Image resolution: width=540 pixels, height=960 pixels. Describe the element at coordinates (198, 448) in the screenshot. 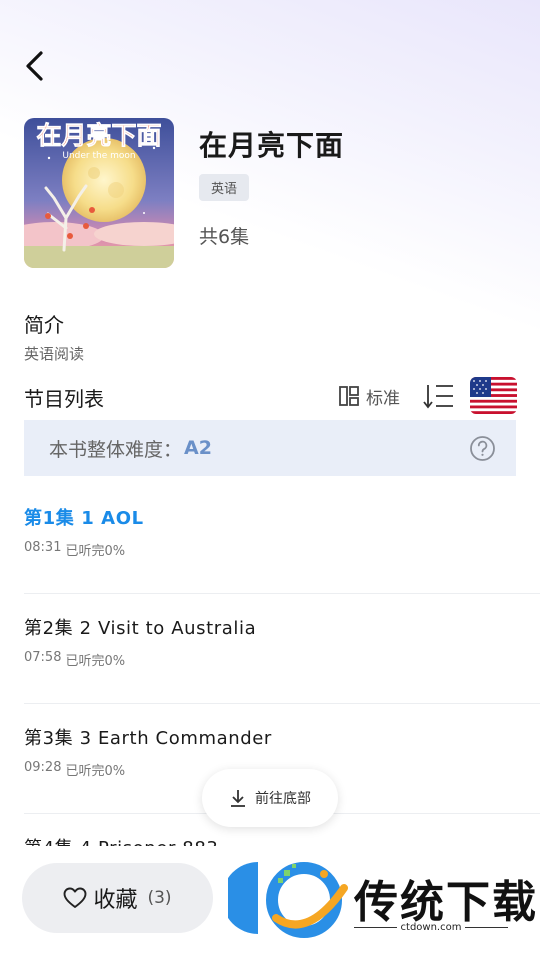

I see `difficulty-level: A2` at that location.